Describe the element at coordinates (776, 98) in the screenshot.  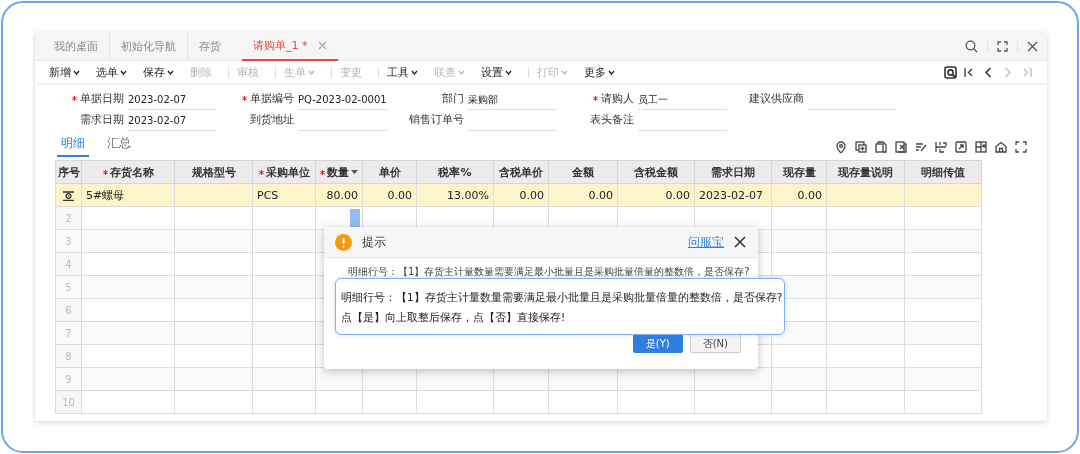
I see `field-label: 建议供应商` at that location.